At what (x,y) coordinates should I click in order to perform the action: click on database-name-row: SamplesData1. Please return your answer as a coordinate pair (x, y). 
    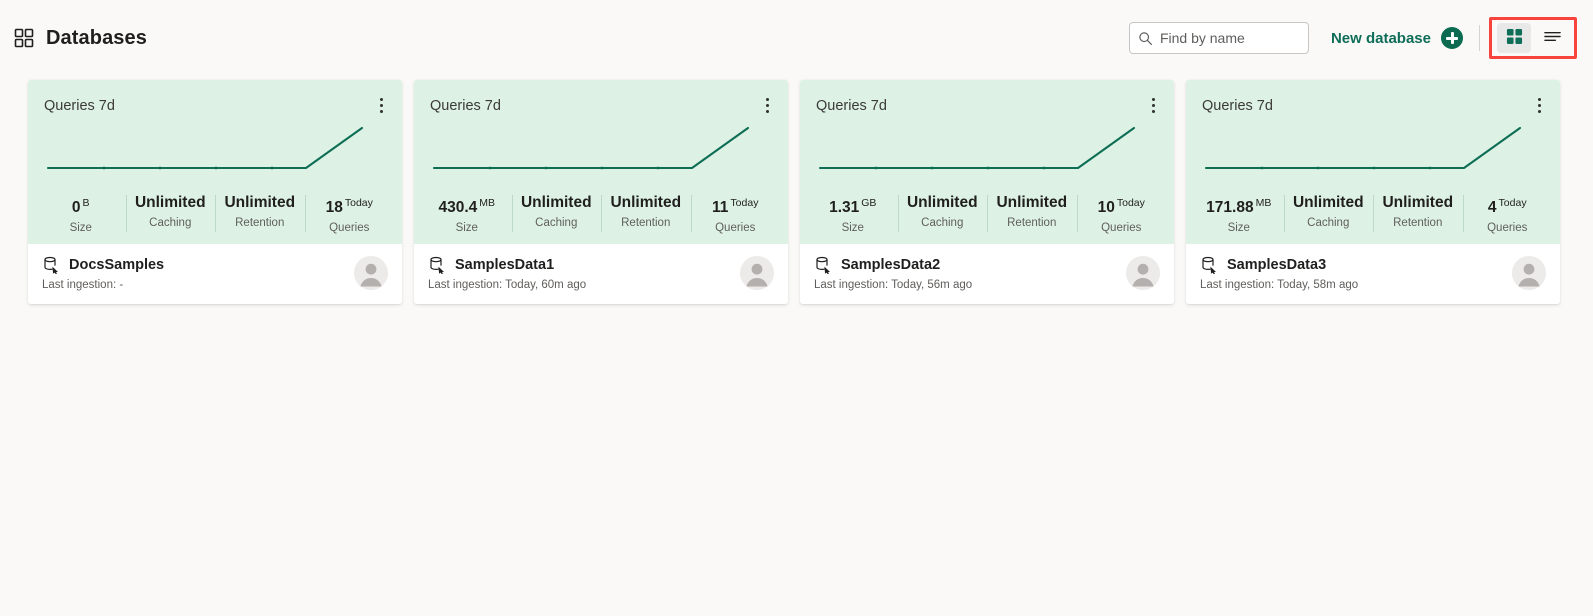
    Looking at the image, I should click on (584, 265).